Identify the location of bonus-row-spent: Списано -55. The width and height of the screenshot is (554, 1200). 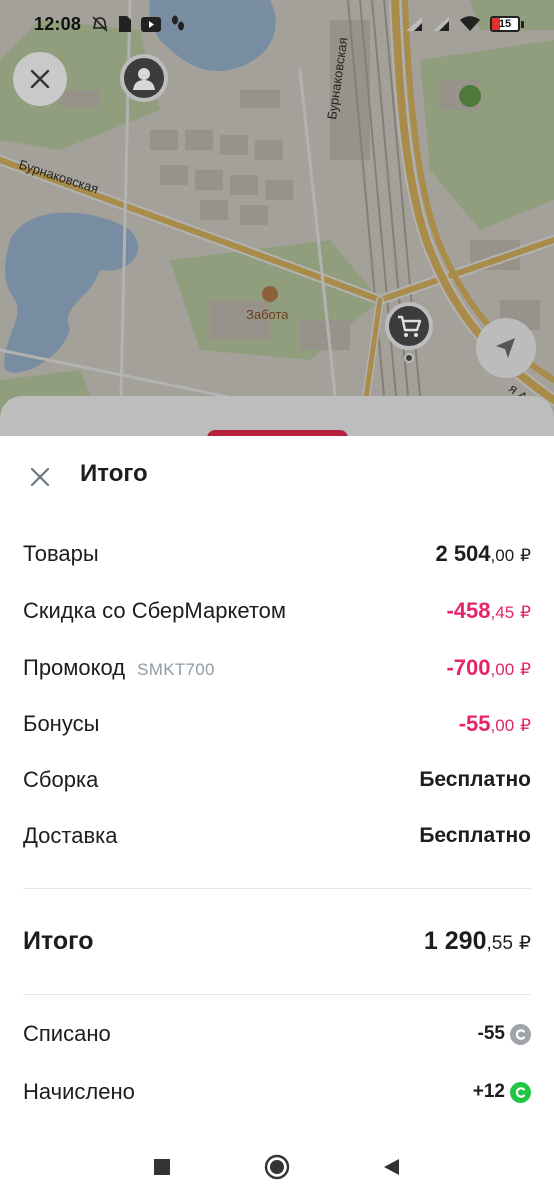
(277, 1034).